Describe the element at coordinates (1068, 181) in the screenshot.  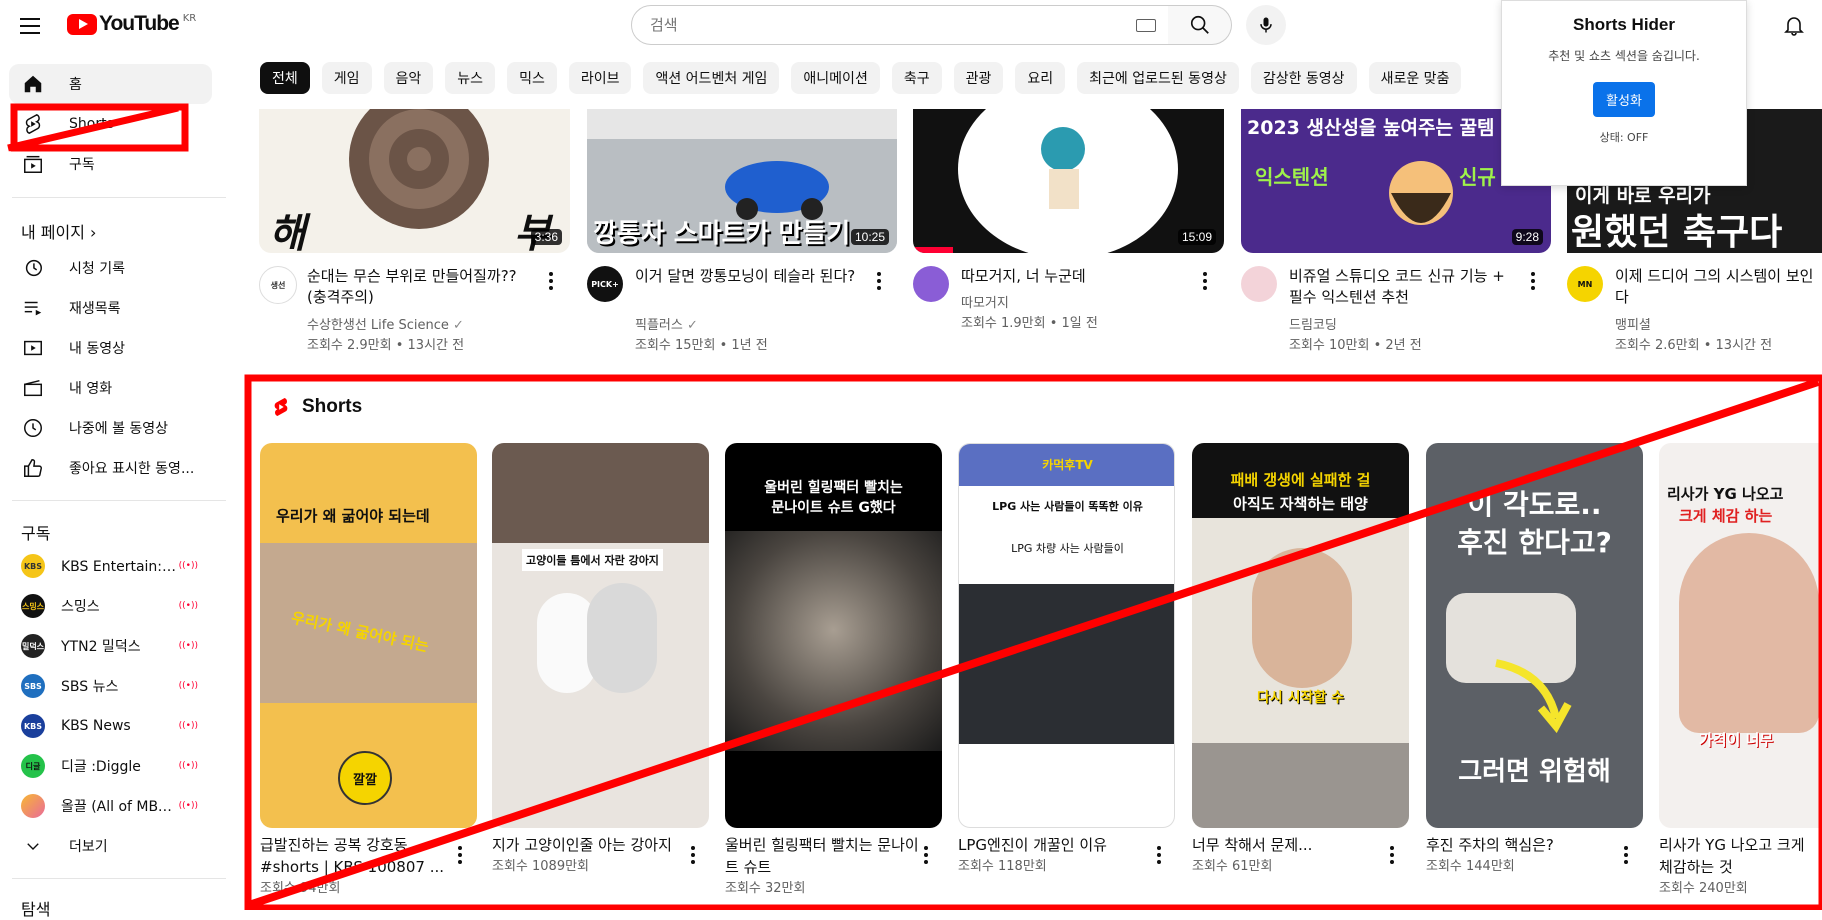
I see `video-thumbnail: 15:09` at that location.